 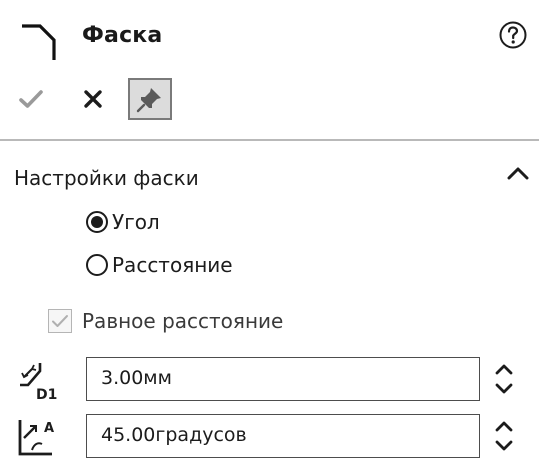 I want to click on chevron-up-icon, so click(x=518, y=173).